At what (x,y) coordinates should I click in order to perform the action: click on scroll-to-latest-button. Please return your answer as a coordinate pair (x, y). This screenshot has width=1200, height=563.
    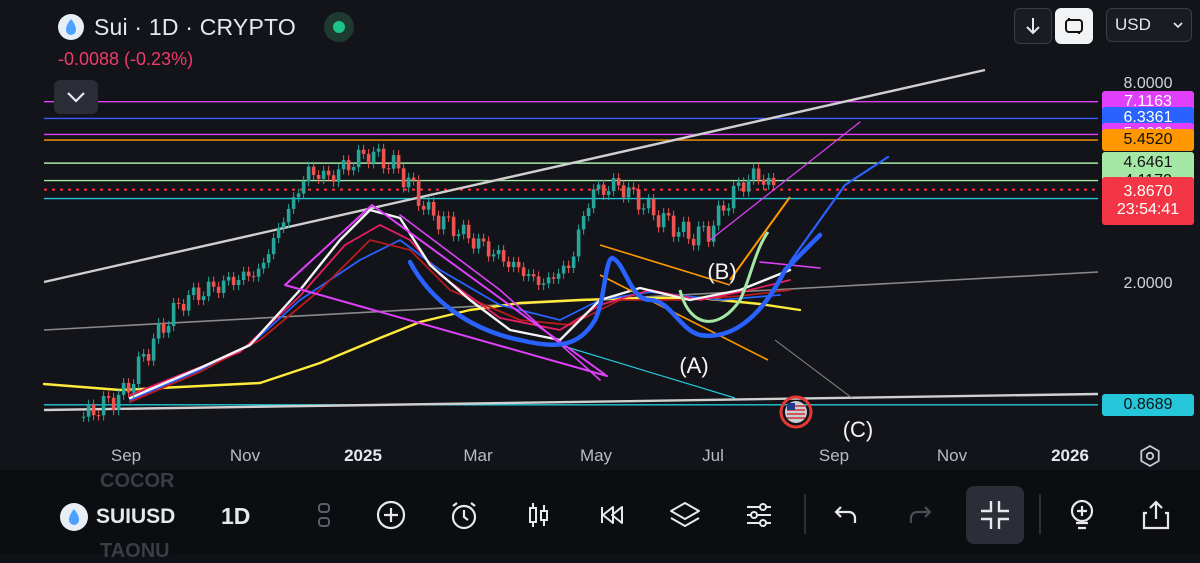
    Looking at the image, I should click on (1033, 26).